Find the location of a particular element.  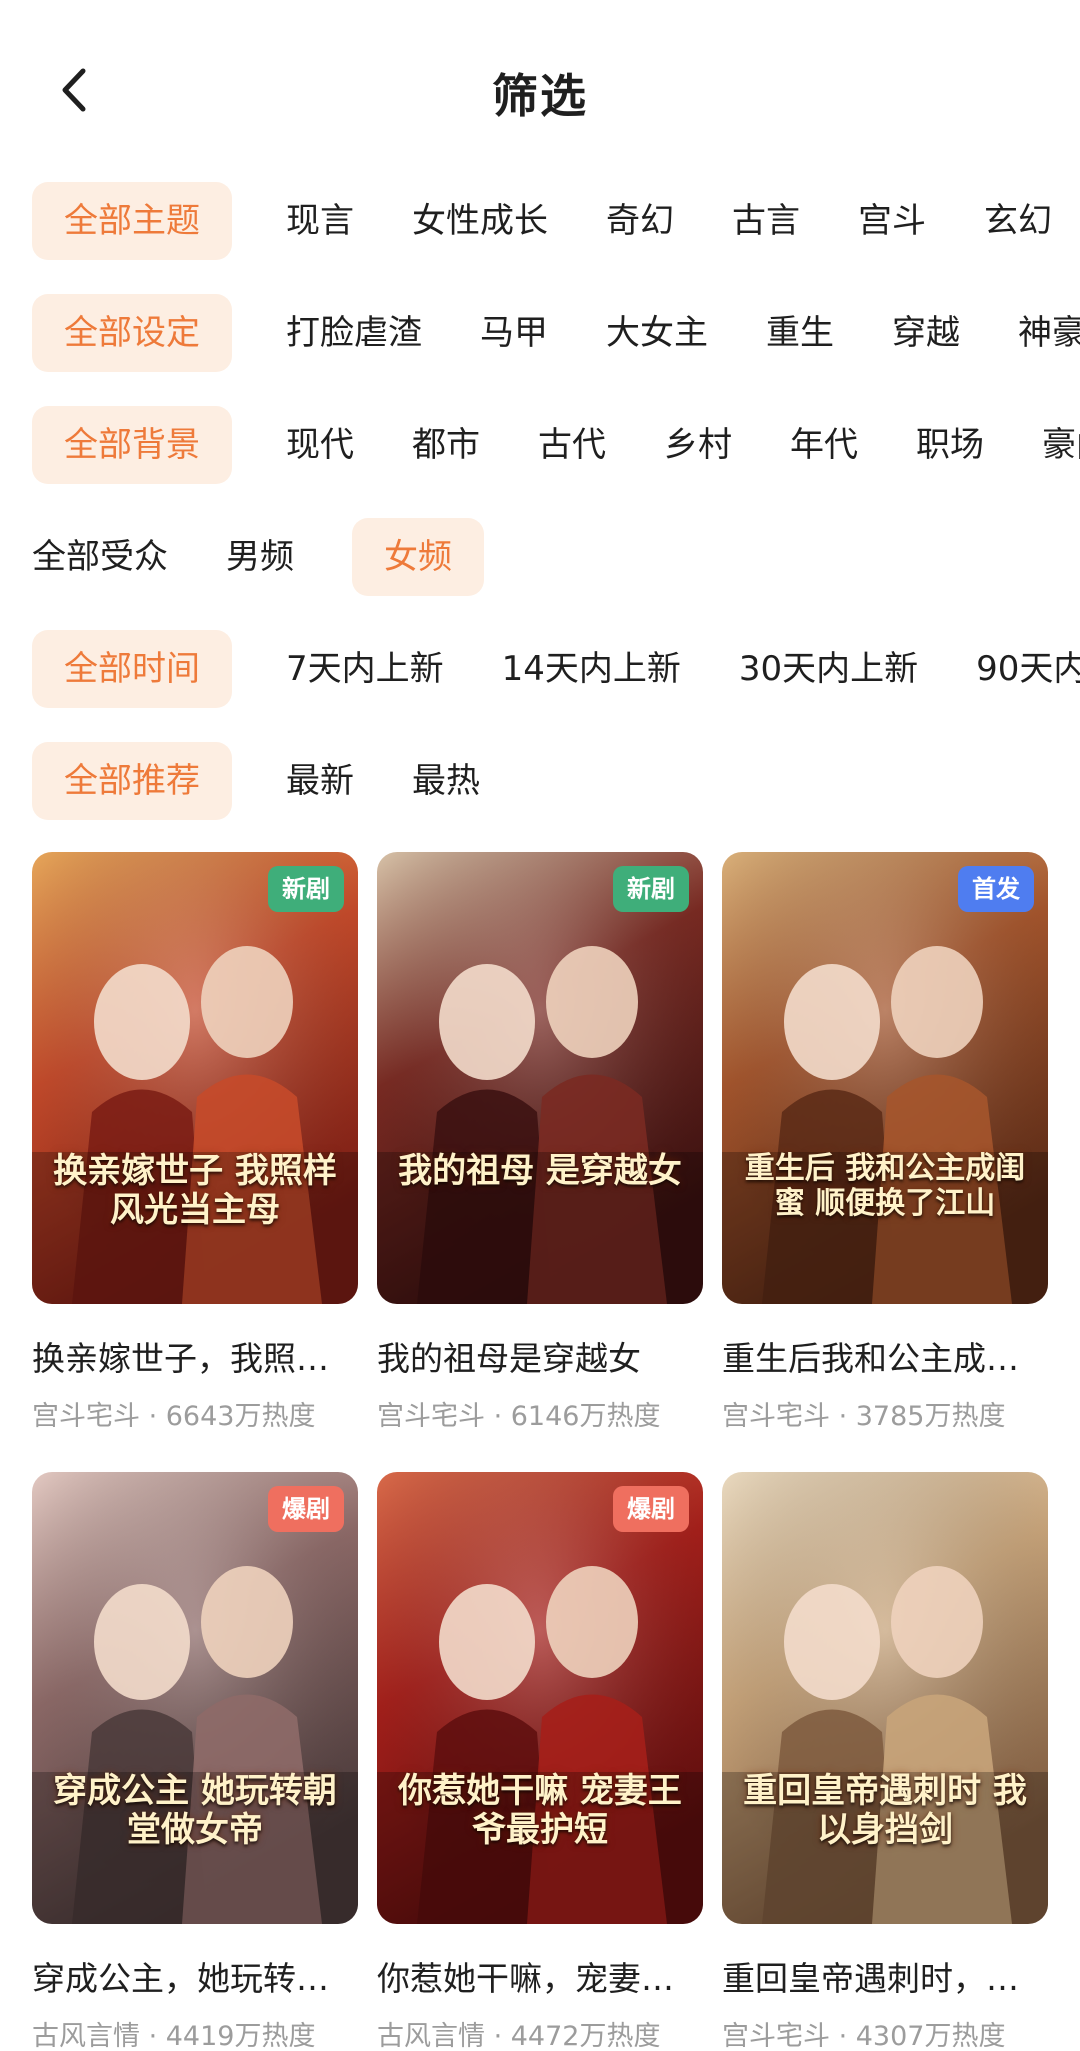

poster-caption: 你惹她干嘛 宠妻王爷最护短 is located at coordinates (540, 1811).